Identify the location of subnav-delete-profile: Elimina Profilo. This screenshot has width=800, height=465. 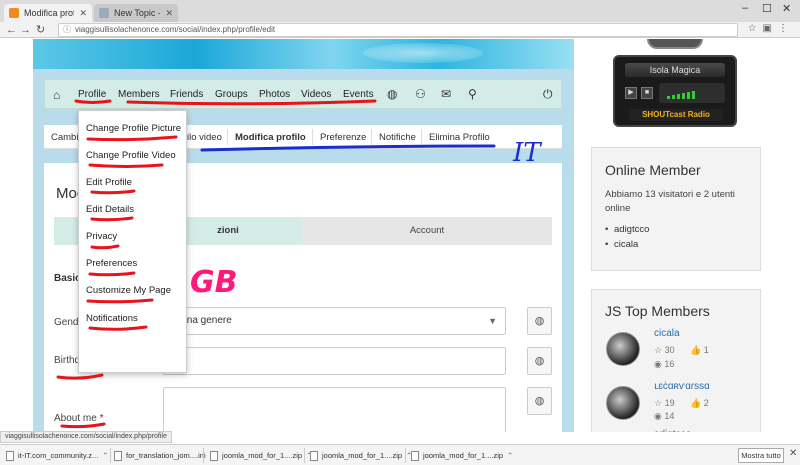
(459, 137).